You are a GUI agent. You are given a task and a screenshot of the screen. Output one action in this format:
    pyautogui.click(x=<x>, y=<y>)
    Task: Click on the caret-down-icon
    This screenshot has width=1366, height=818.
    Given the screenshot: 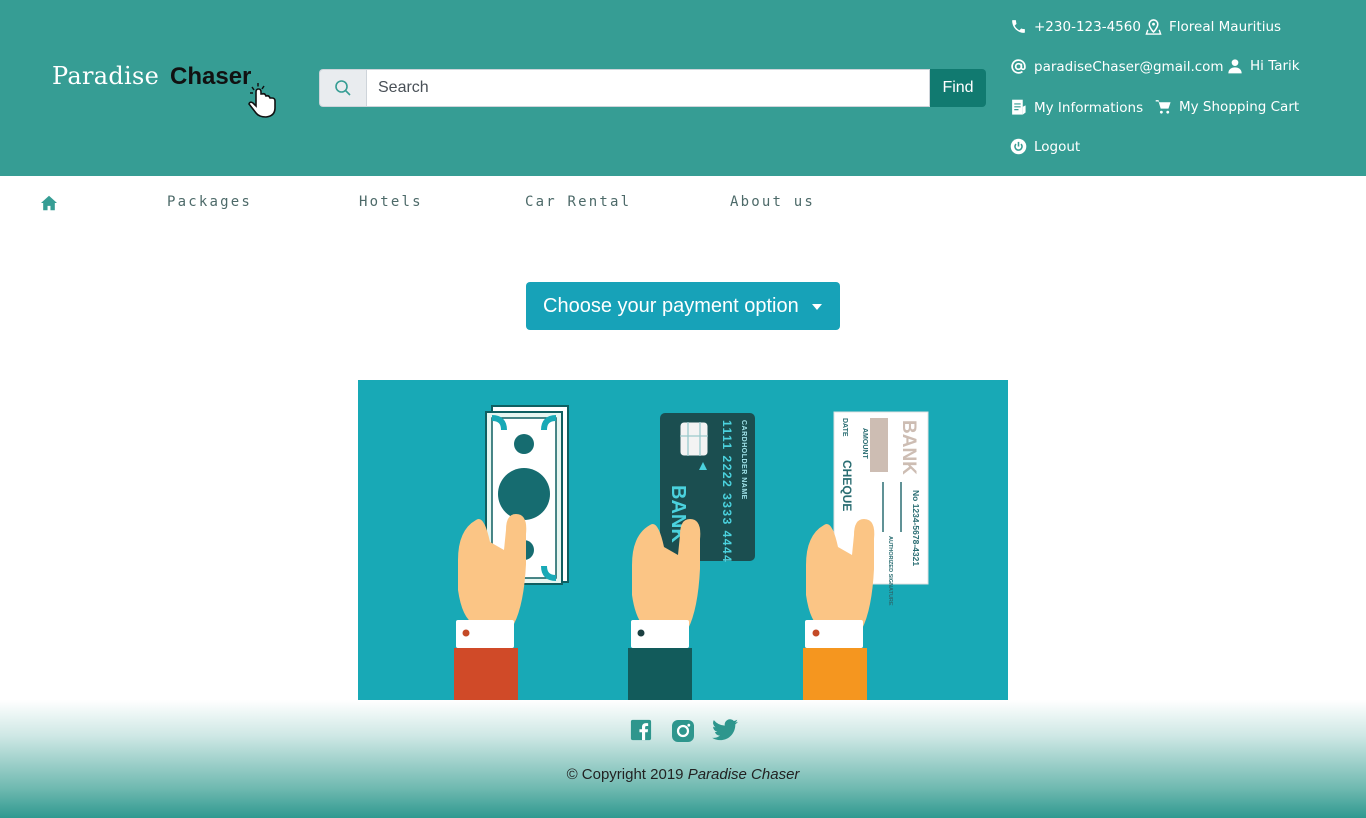 What is the action you would take?
    pyautogui.click(x=817, y=307)
    